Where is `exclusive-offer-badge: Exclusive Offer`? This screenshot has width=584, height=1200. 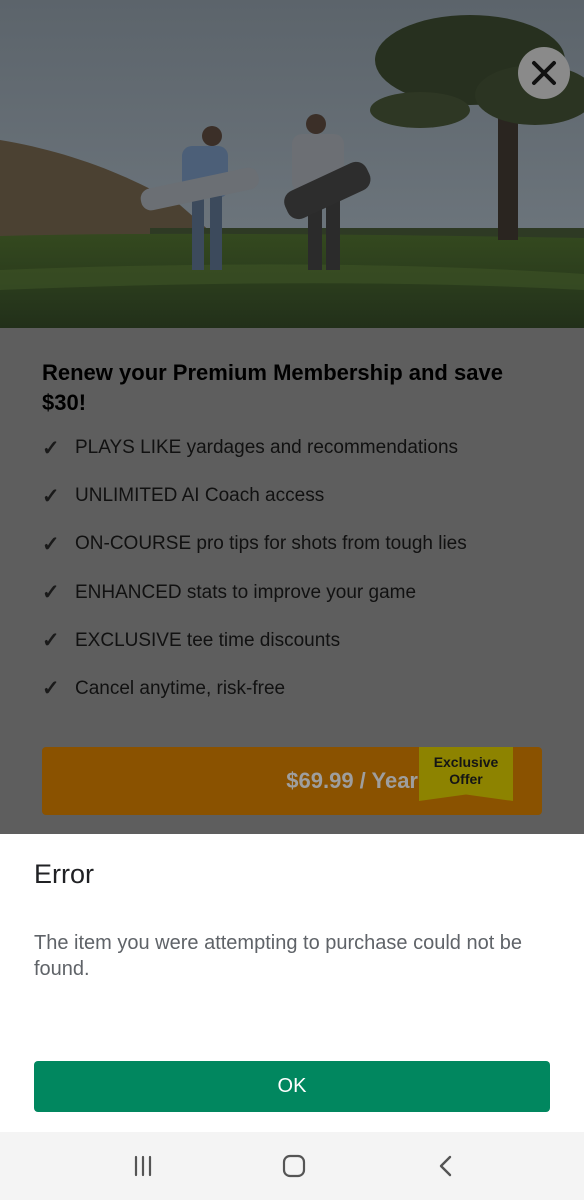
exclusive-offer-badge: Exclusive Offer is located at coordinates (466, 774).